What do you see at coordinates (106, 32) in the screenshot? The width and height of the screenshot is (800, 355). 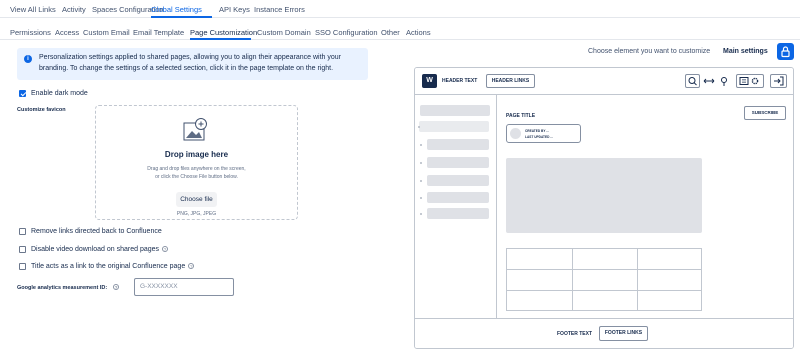 I see `tab-custom-email: Custom Email` at bounding box center [106, 32].